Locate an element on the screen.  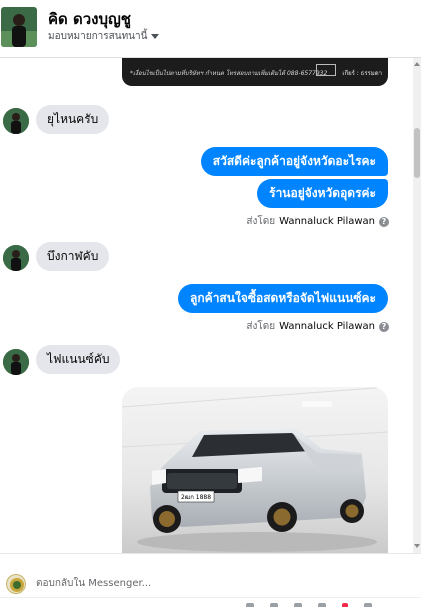
assign-conversation-dropdown: มอบหมายการสนทนานี้ is located at coordinates (104, 36).